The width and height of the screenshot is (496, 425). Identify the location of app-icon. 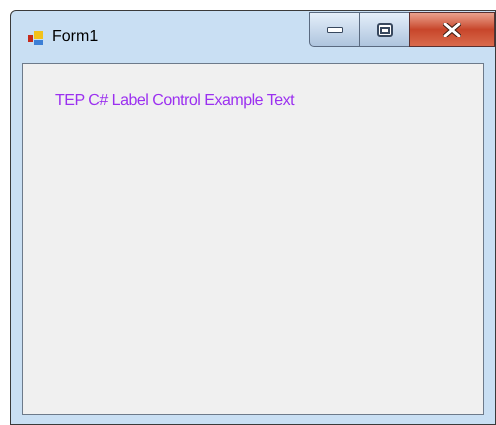
(35, 37).